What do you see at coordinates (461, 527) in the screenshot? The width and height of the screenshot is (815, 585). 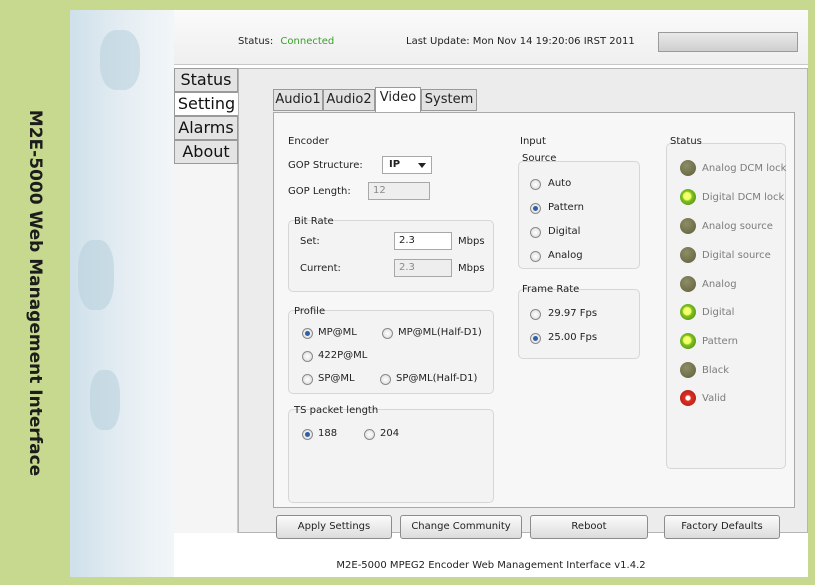 I see `change-community-button: Change Community` at bounding box center [461, 527].